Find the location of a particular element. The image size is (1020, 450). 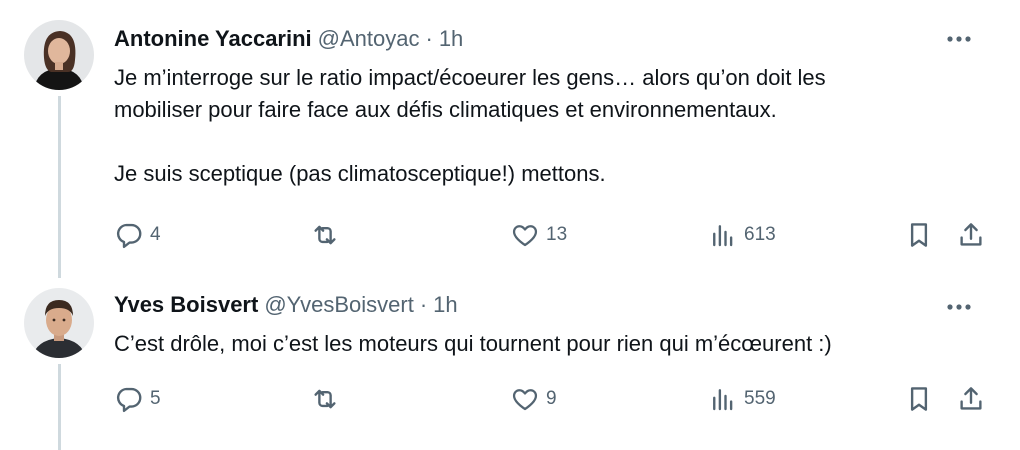

reply-button: 5 is located at coordinates (137, 399).